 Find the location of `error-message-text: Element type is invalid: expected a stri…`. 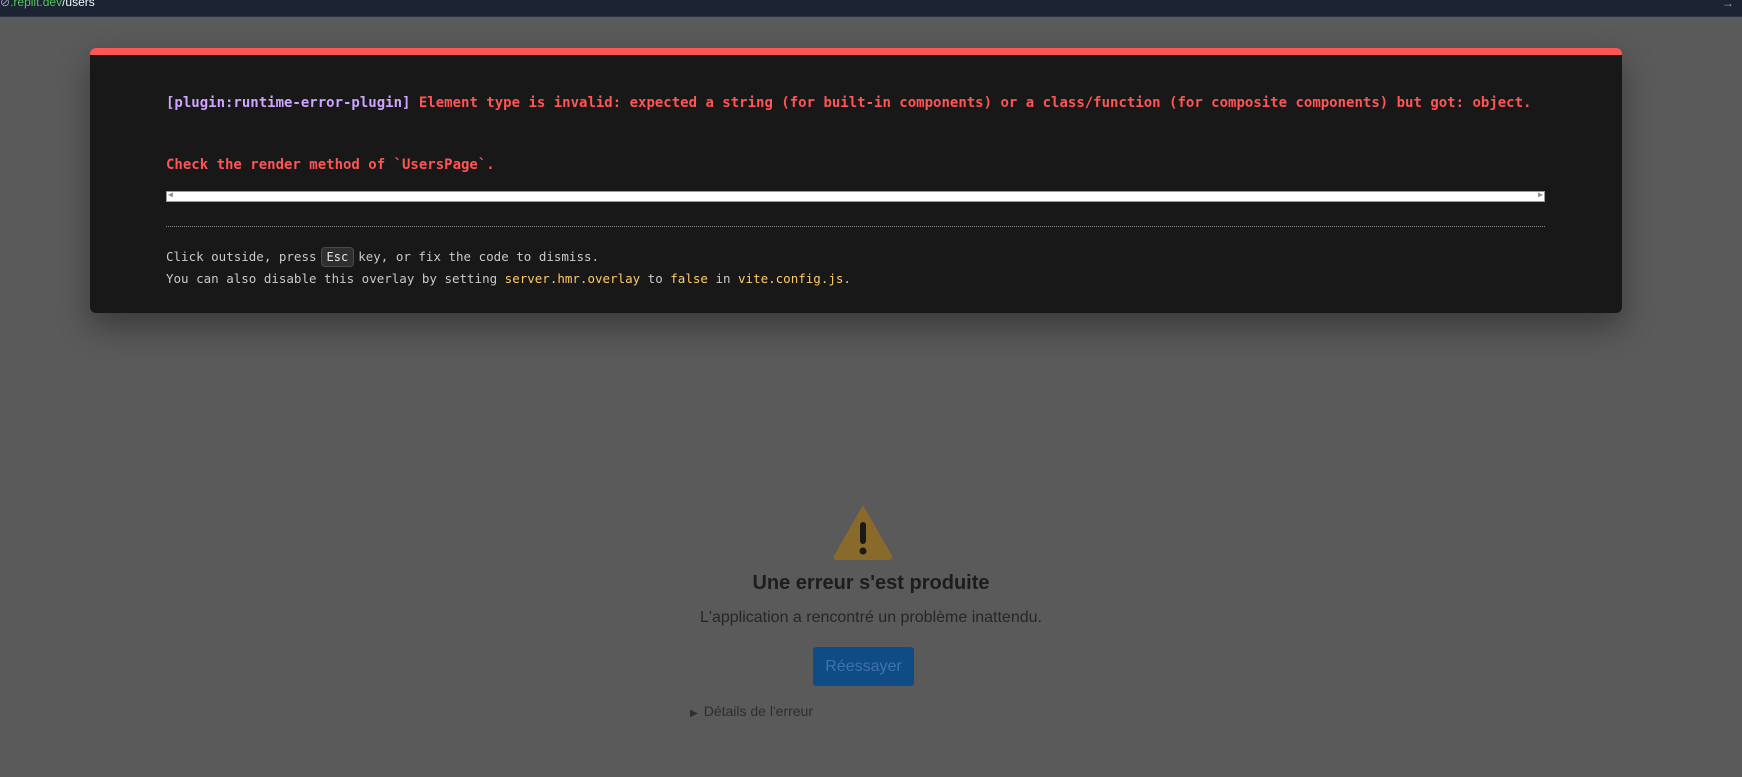

error-message-text: Element type is invalid: expected a stri… is located at coordinates (975, 103).